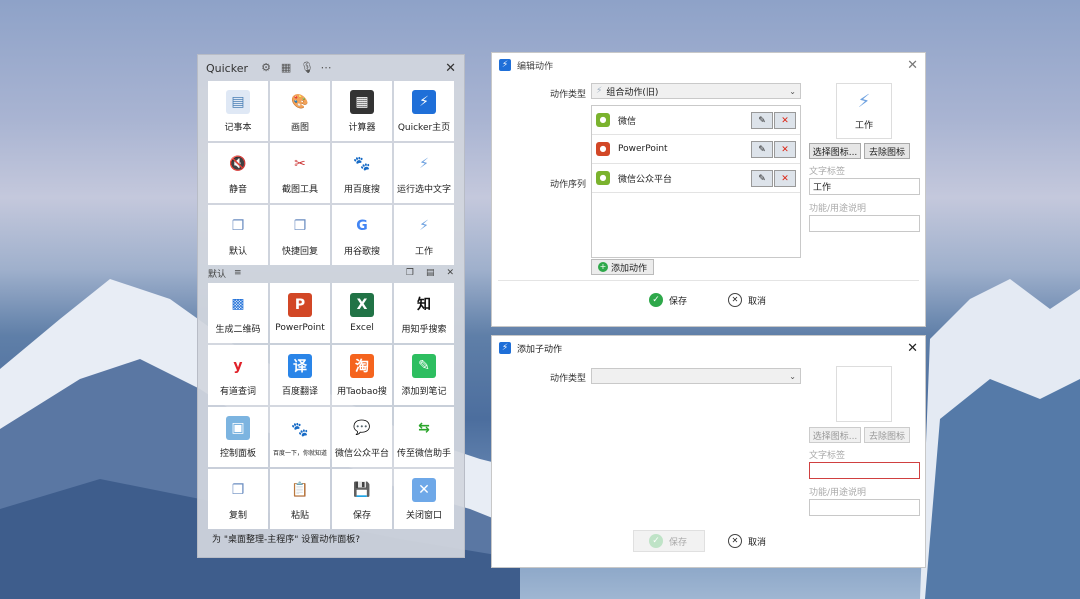 This screenshot has height=599, width=1080. Describe the element at coordinates (238, 173) in the screenshot. I see `action-tile: 🔇 静音` at that location.